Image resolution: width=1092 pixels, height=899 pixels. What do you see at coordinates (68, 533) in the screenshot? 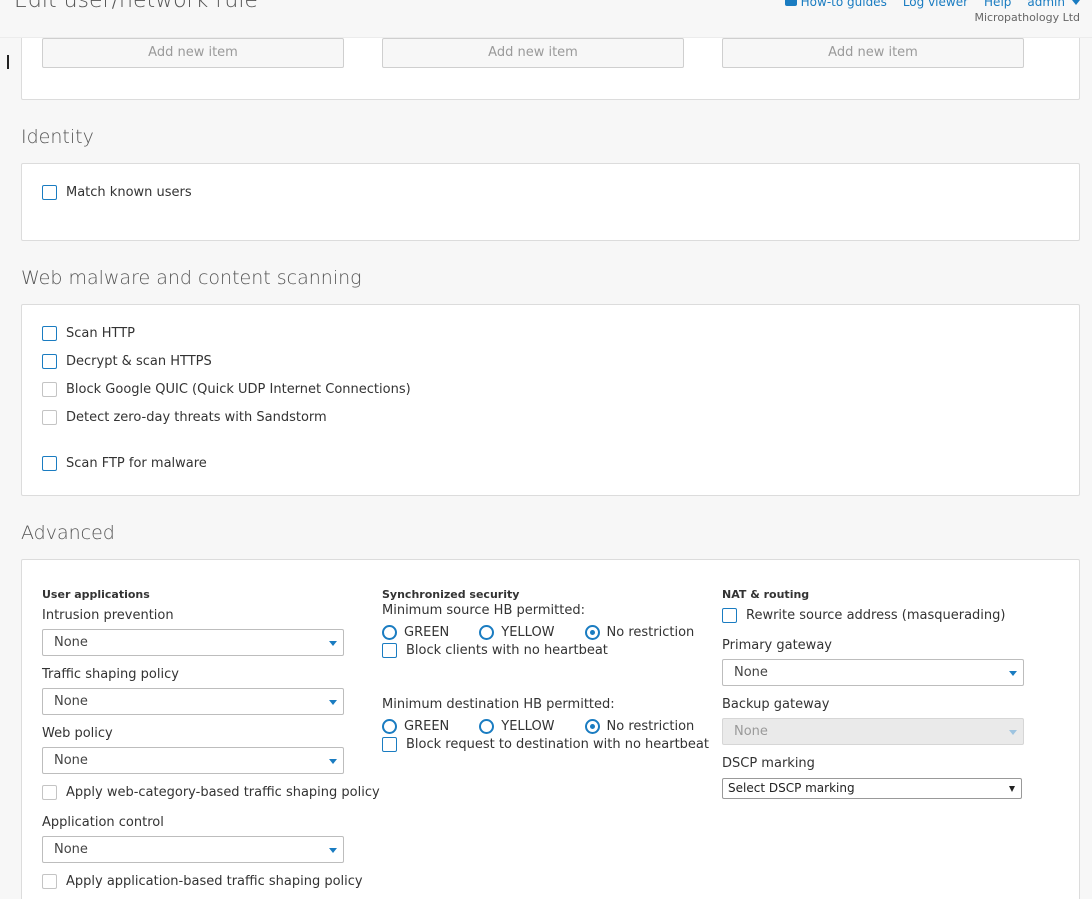
I see `advanced-section-title: Advanced` at bounding box center [68, 533].